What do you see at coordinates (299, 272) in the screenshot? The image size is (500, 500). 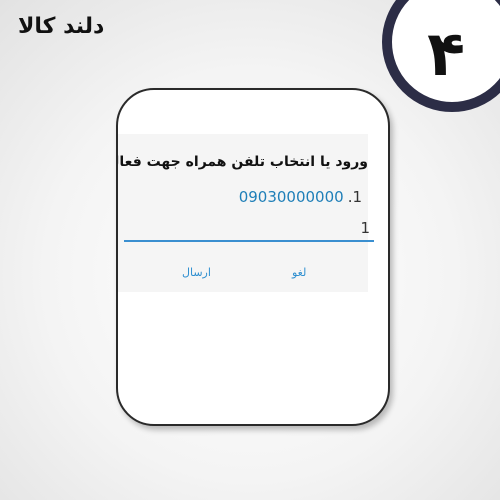 I see `cancel-button: لغو` at bounding box center [299, 272].